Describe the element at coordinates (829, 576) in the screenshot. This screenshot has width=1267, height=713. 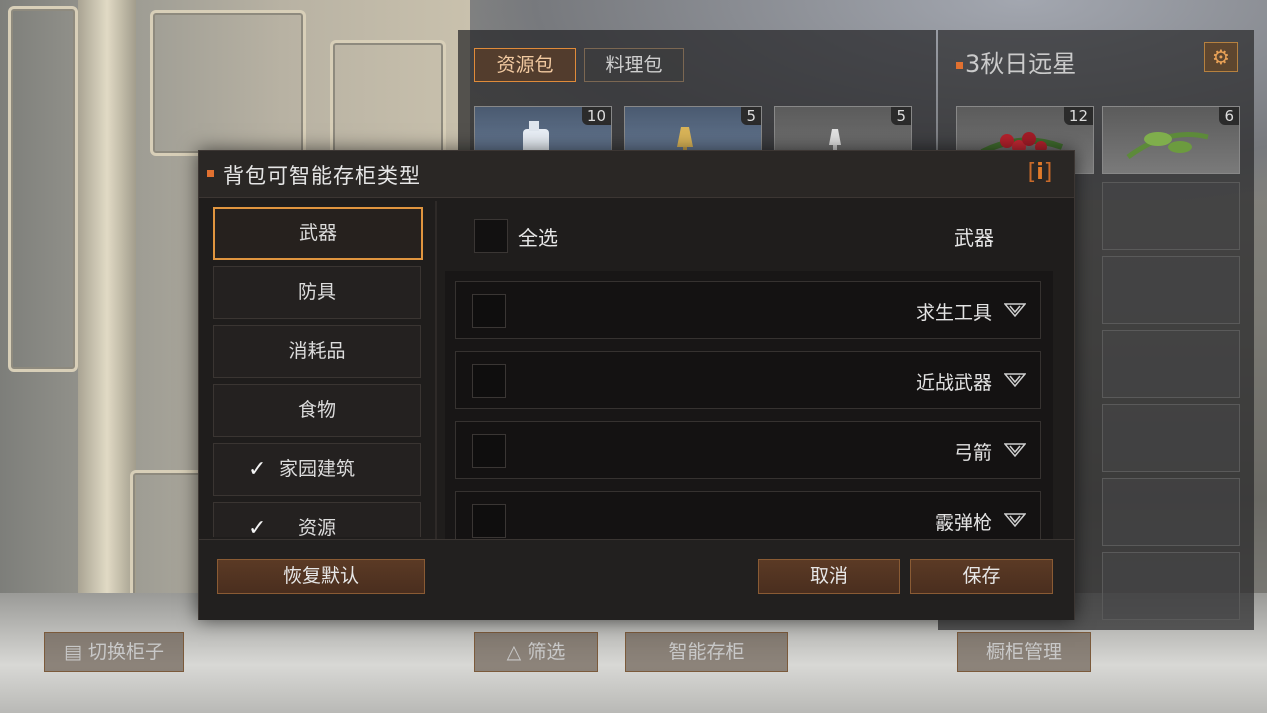
I see `cancel-button: 取消` at that location.